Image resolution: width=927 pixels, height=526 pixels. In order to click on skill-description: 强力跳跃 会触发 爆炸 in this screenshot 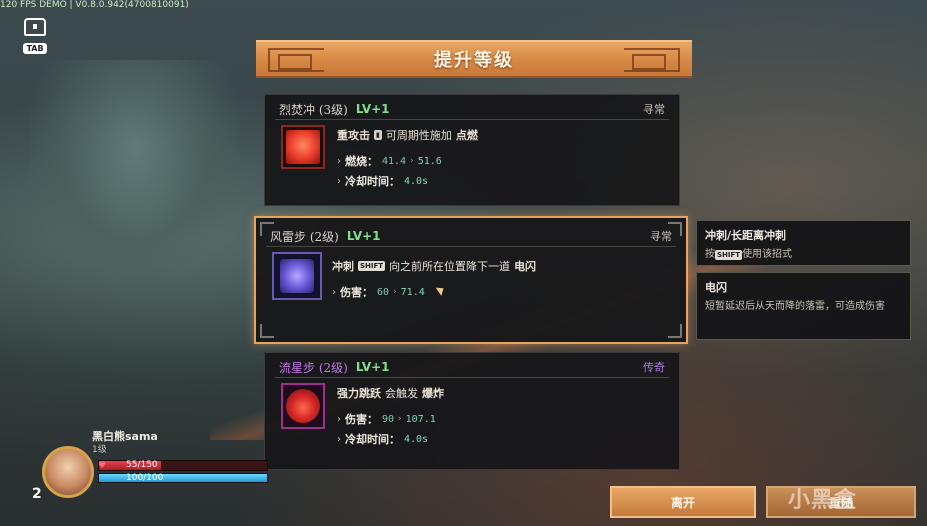, I will do `click(390, 393)`.